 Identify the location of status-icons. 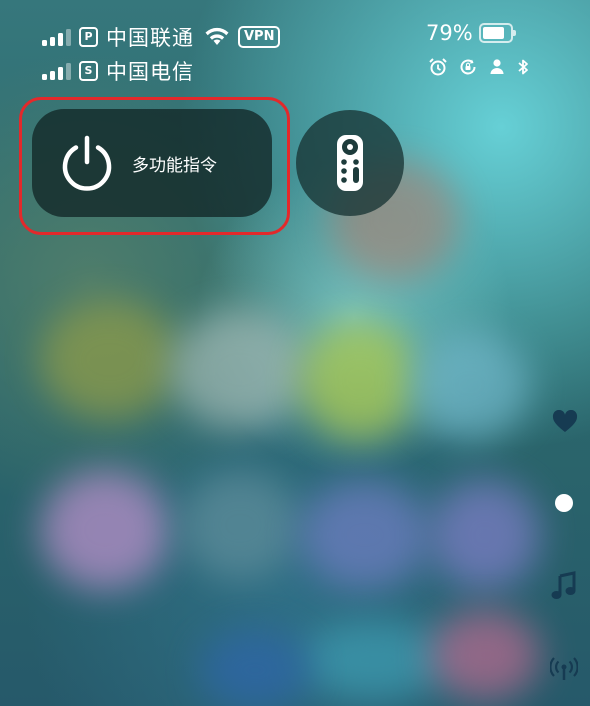
(479, 67).